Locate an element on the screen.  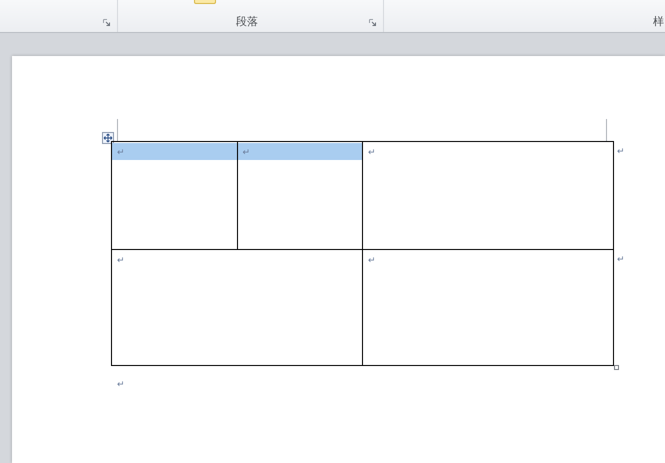
group-label: 段落 is located at coordinates (247, 22).